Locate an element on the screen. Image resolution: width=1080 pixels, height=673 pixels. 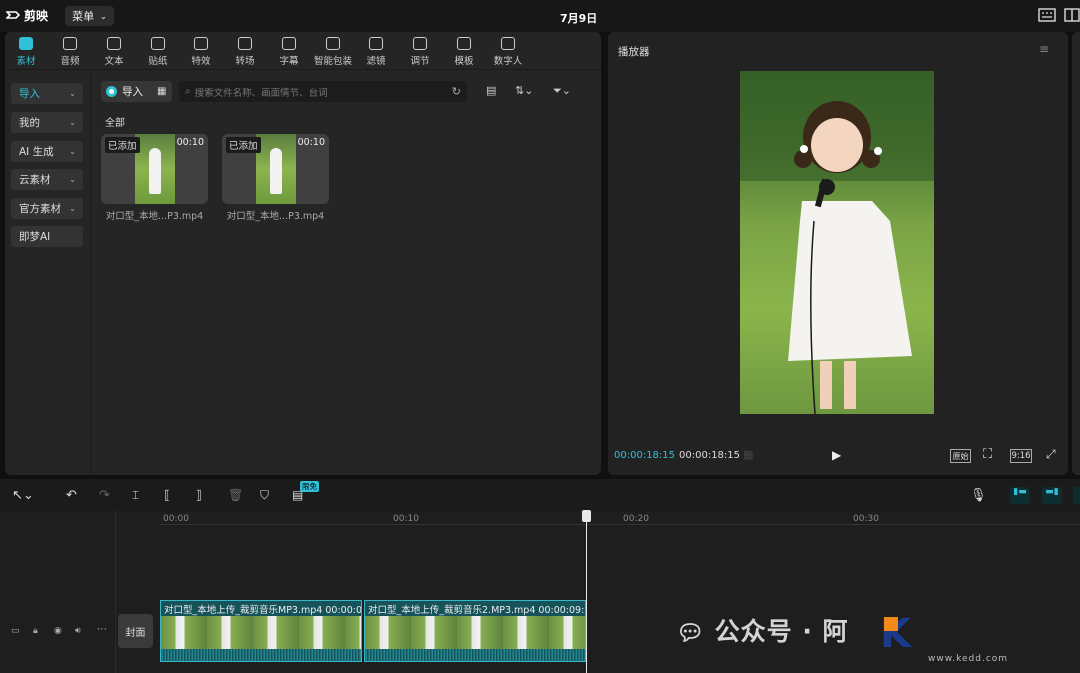
shortcut-icon is located at coordinates (1047, 15).